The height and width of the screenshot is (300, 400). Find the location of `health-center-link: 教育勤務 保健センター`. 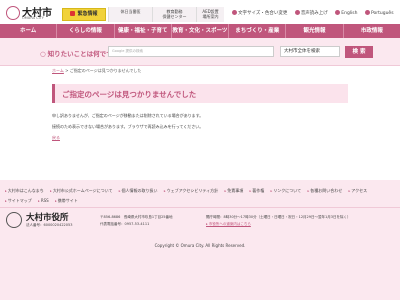

health-center-link: 教育勤務 保健センター is located at coordinates (174, 14).